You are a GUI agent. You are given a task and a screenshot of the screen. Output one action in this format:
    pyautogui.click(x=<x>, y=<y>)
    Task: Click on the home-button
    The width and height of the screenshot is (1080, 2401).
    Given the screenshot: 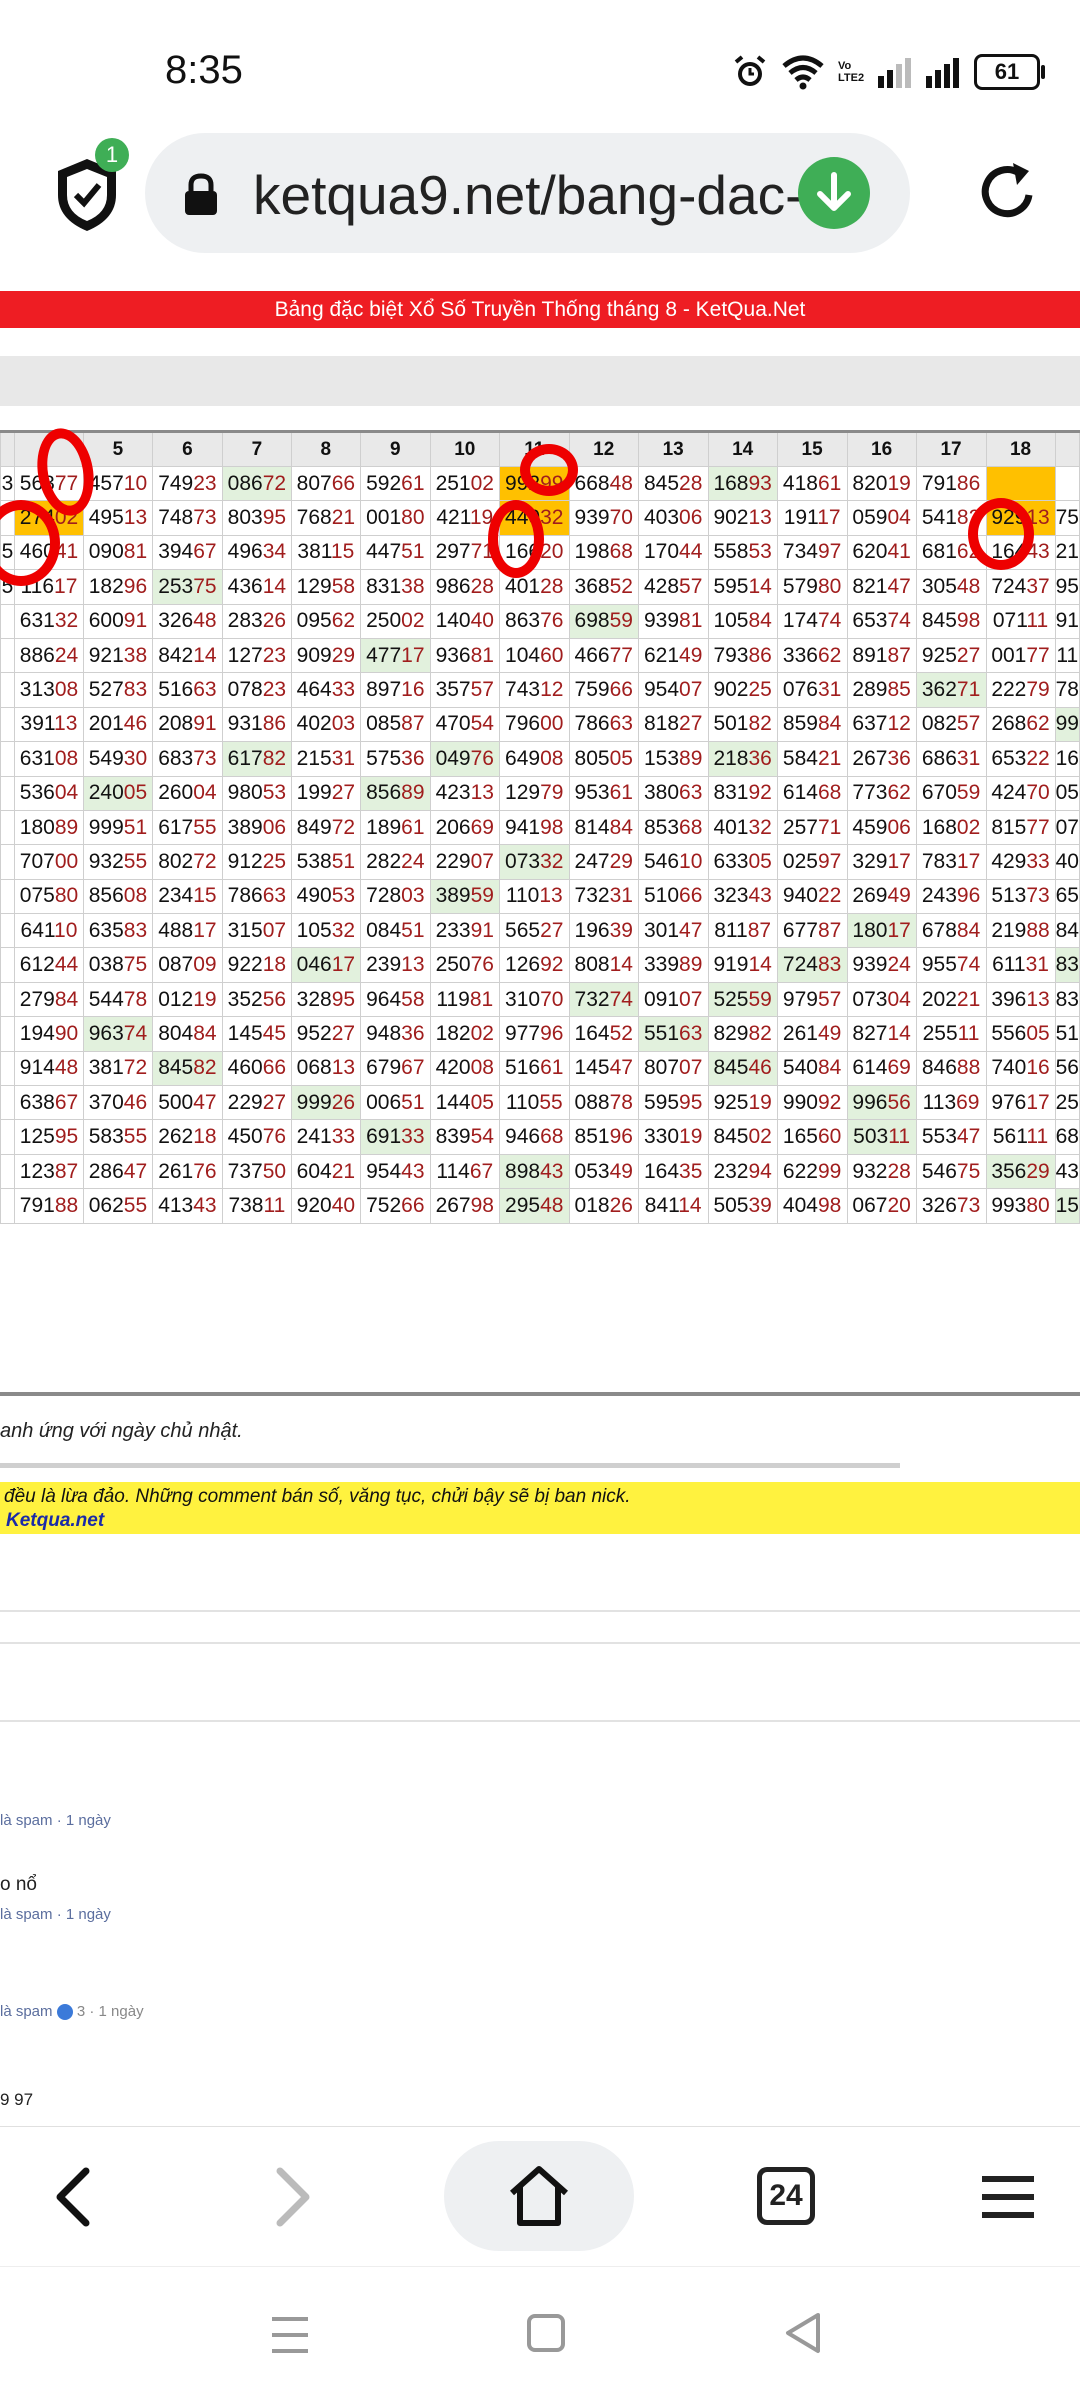 What is the action you would take?
    pyautogui.click(x=539, y=2196)
    